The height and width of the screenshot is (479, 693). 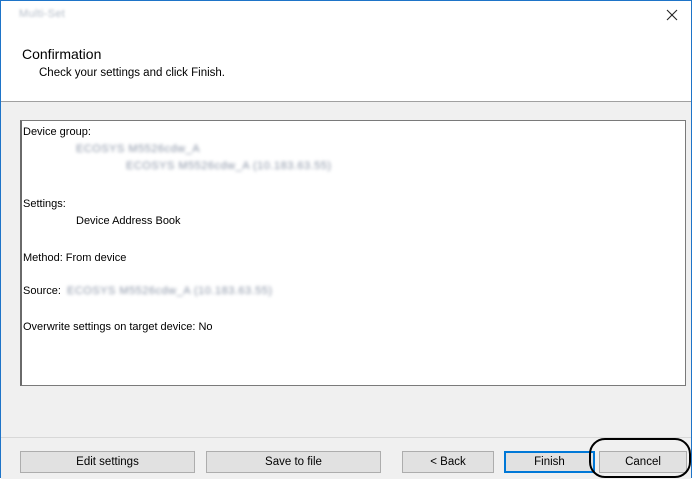 What do you see at coordinates (643, 462) in the screenshot?
I see `cancel-button: Cancel` at bounding box center [643, 462].